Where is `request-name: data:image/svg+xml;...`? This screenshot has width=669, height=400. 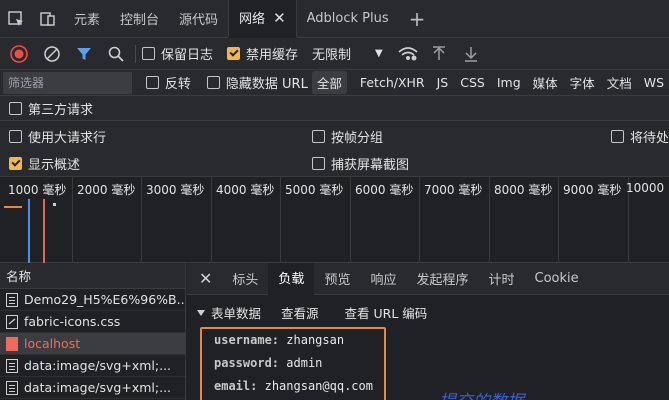 request-name: data:image/svg+xml;... is located at coordinates (98, 387).